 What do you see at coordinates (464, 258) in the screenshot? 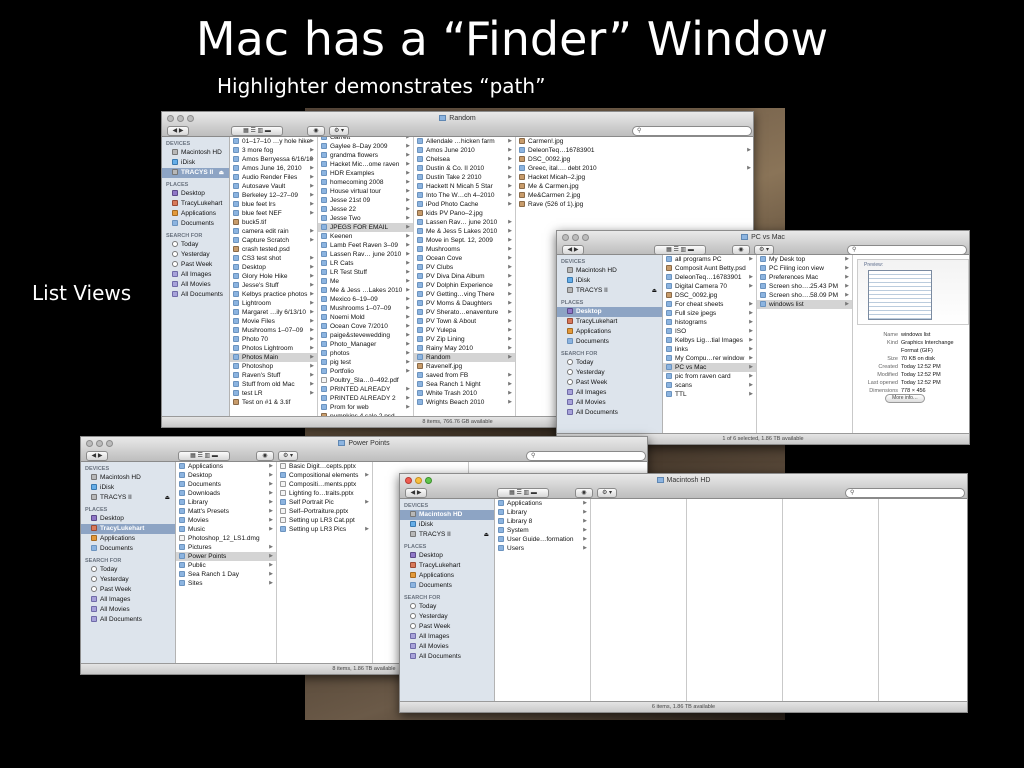
I see `list-item: Ocean Cove ▶` at bounding box center [464, 258].